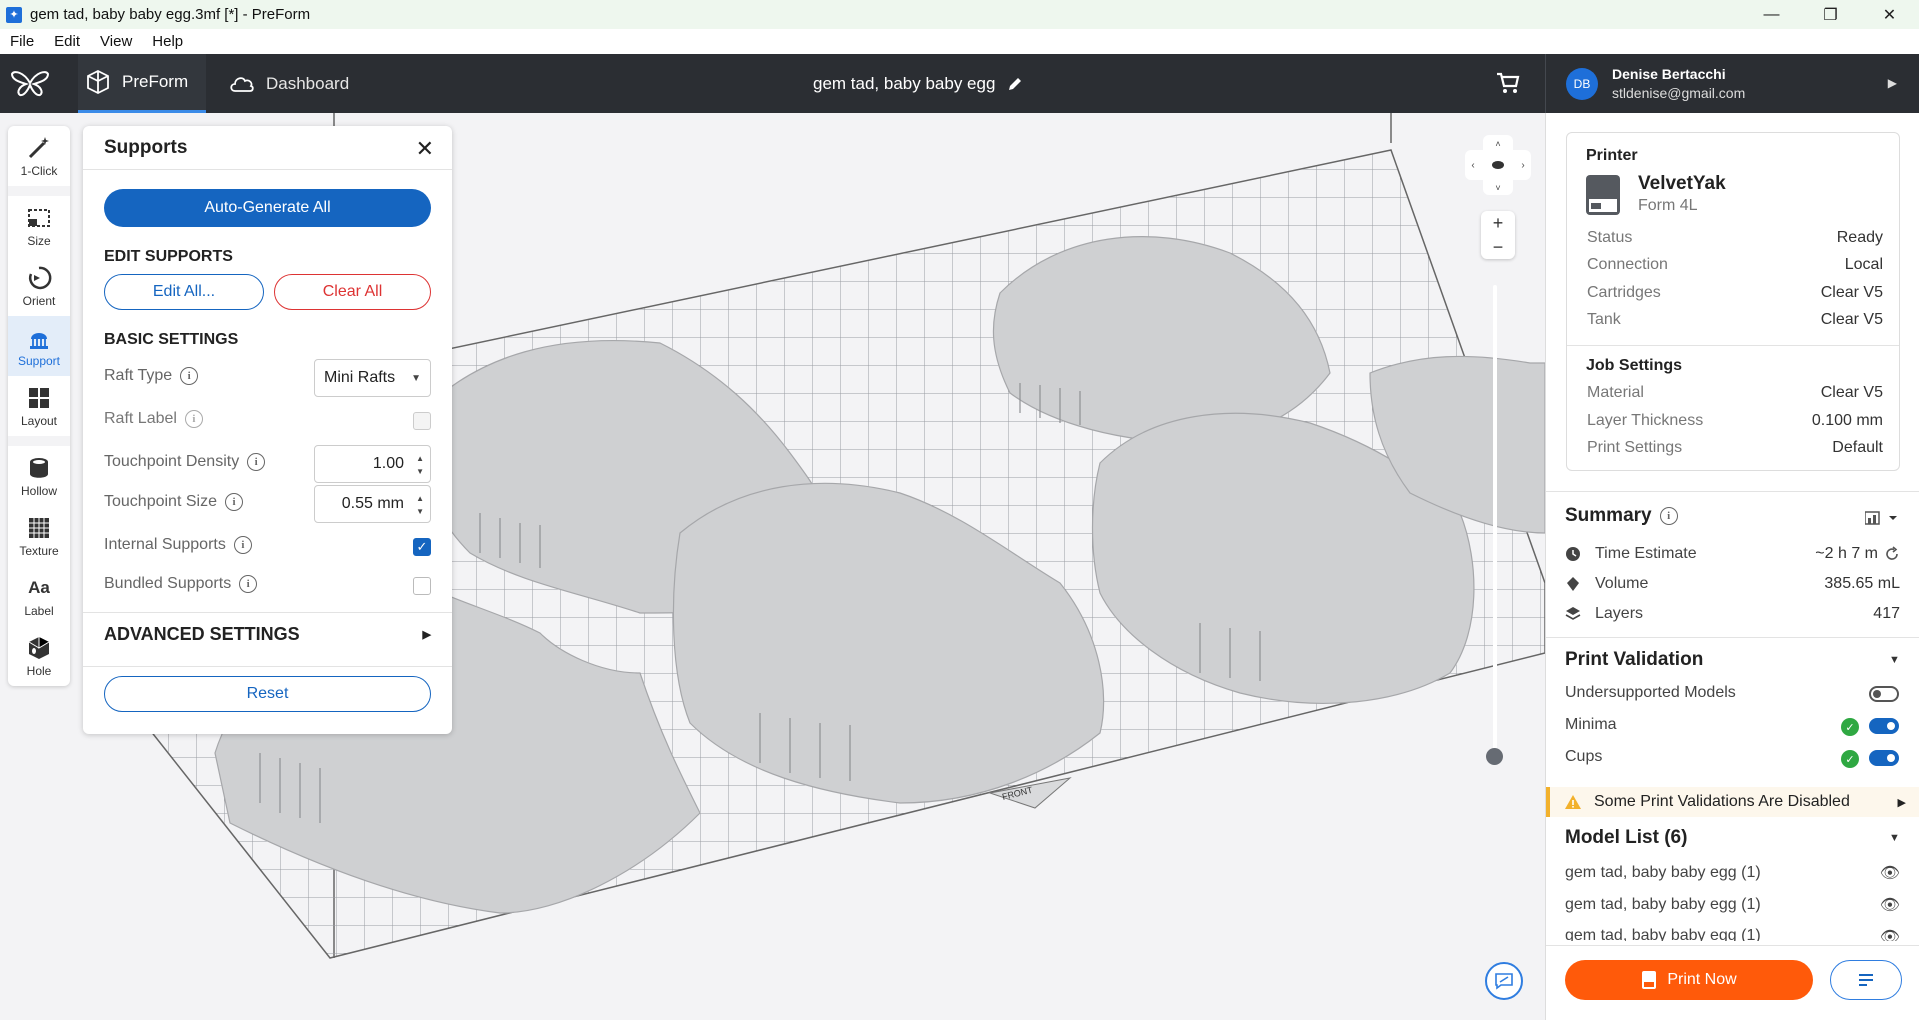  What do you see at coordinates (39, 156) in the screenshot?
I see `tool-1-click: 1-Click` at bounding box center [39, 156].